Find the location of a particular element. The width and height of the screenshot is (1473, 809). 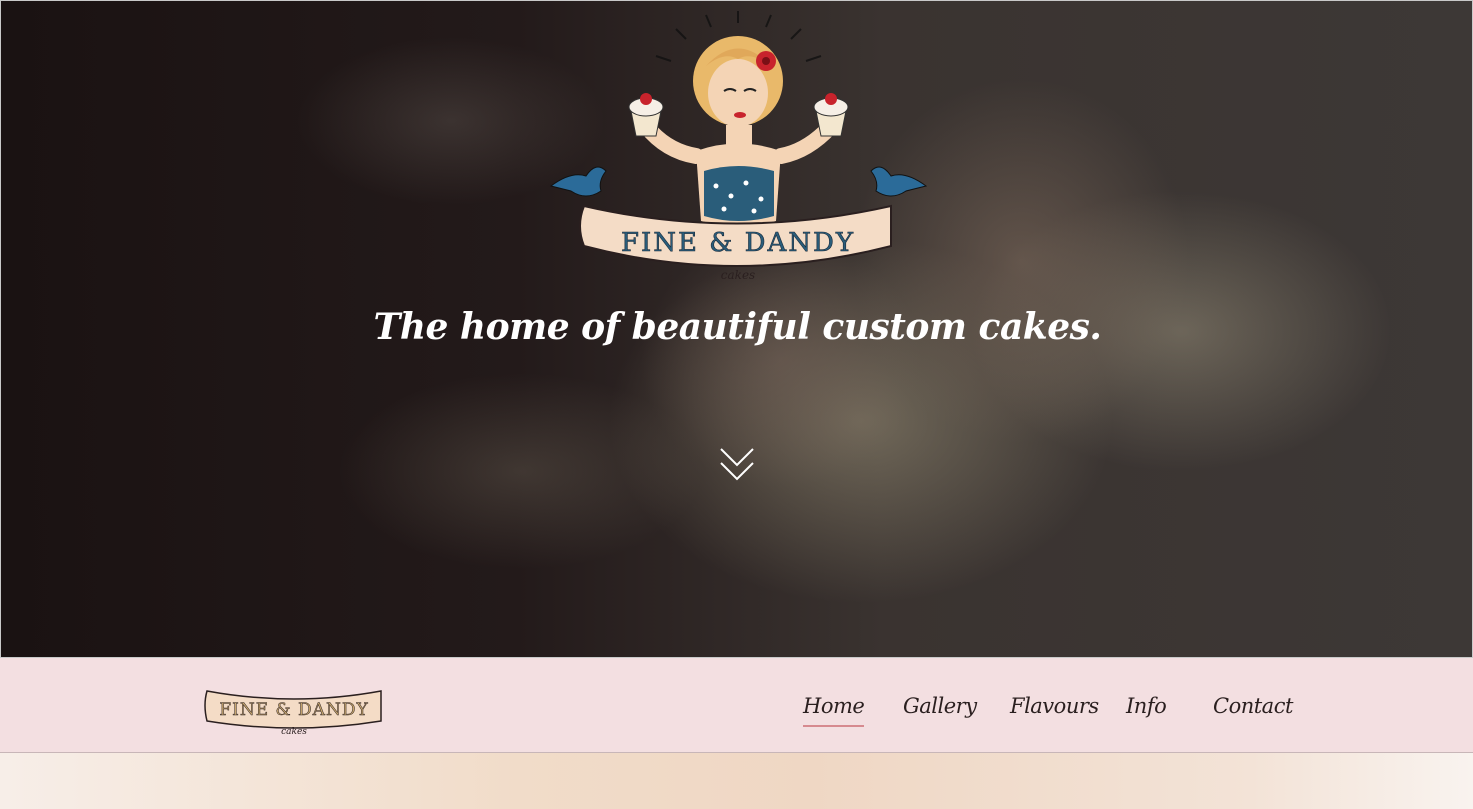

hero-tagline: The home of beautiful custom cakes. is located at coordinates (737, 327).